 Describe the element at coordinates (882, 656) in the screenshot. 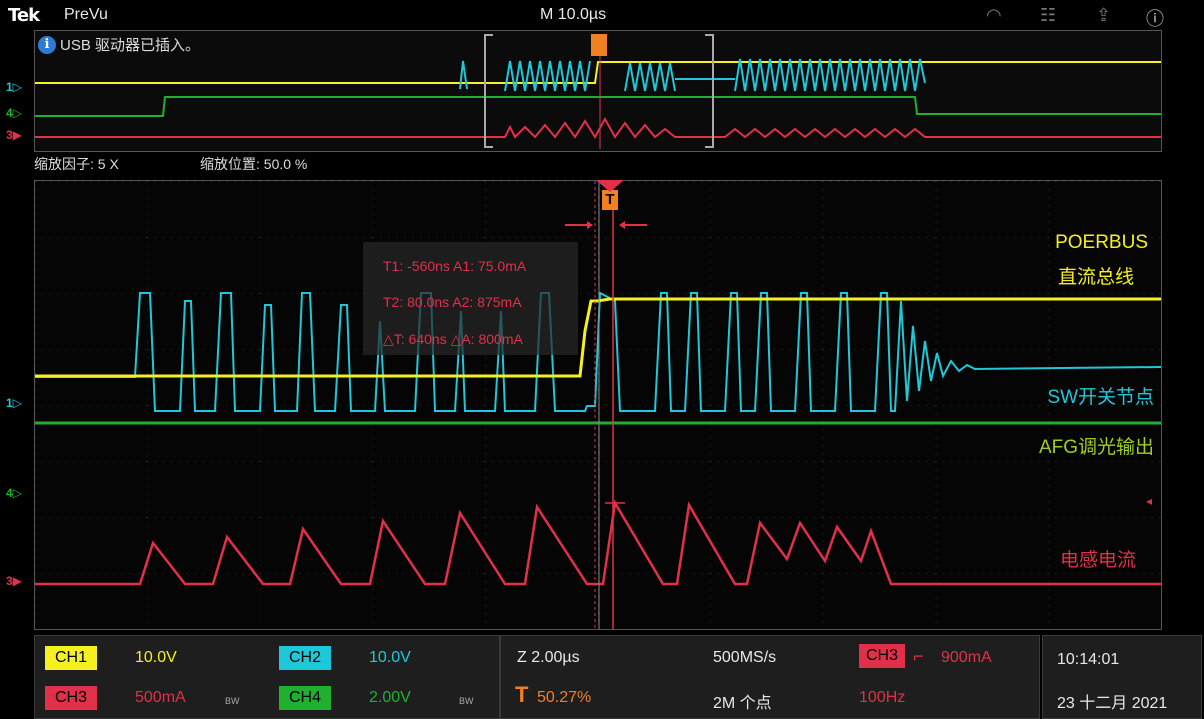

I see `trigger-source-badge: CH3` at that location.